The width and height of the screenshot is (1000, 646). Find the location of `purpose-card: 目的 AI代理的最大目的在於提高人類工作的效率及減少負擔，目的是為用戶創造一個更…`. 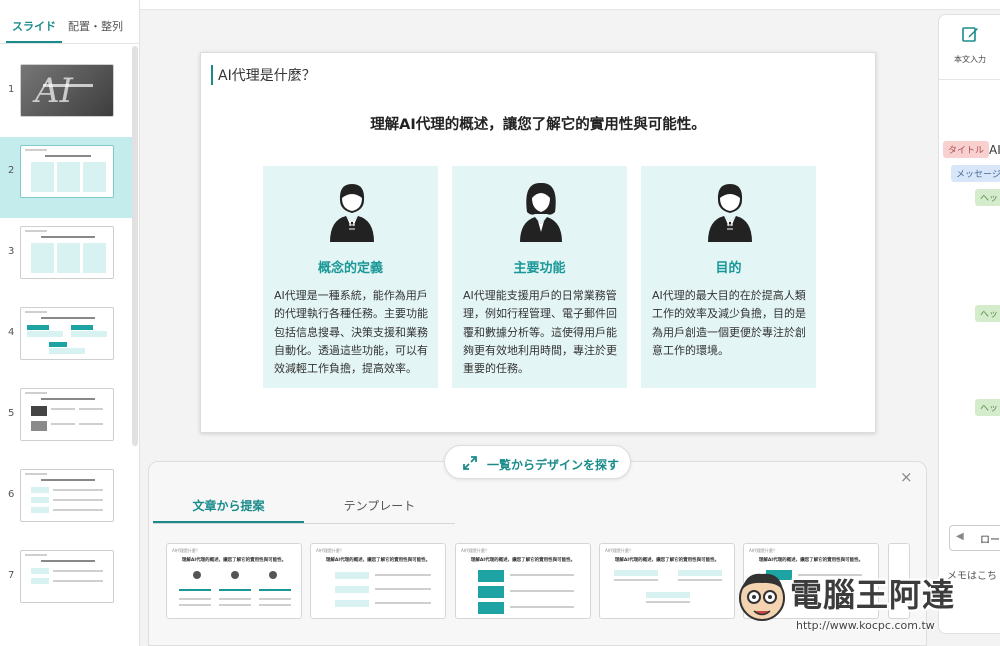

purpose-card: 目的 AI代理的最大目的在於提高人類工作的效率及減少負擔，目的是為用戶創造一個更… is located at coordinates (728, 277).